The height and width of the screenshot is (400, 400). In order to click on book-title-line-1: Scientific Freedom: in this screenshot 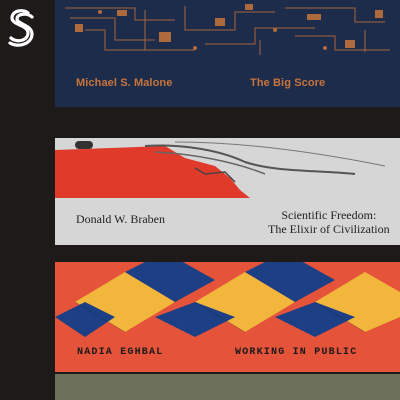, I will do `click(329, 215)`.